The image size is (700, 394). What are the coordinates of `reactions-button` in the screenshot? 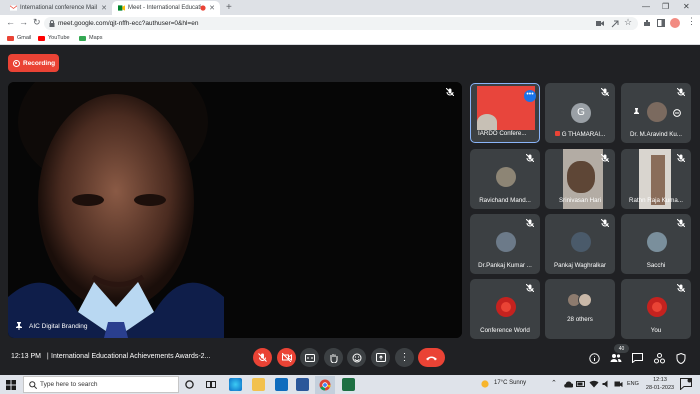 It's located at (356, 357).